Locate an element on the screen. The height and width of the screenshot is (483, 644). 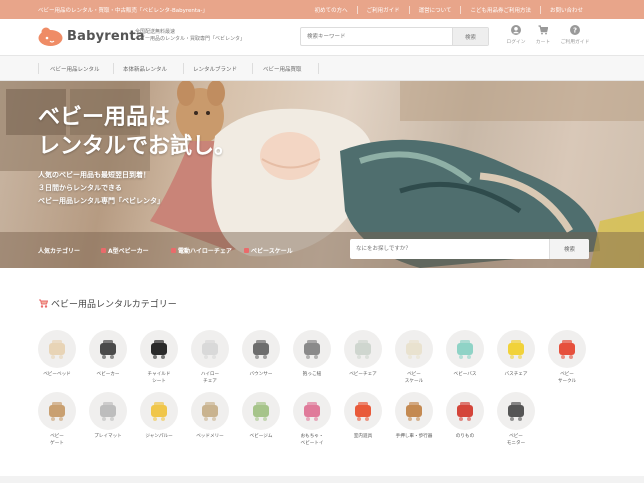
guide-link: ? ご利用ガイド is located at coordinates (575, 35).